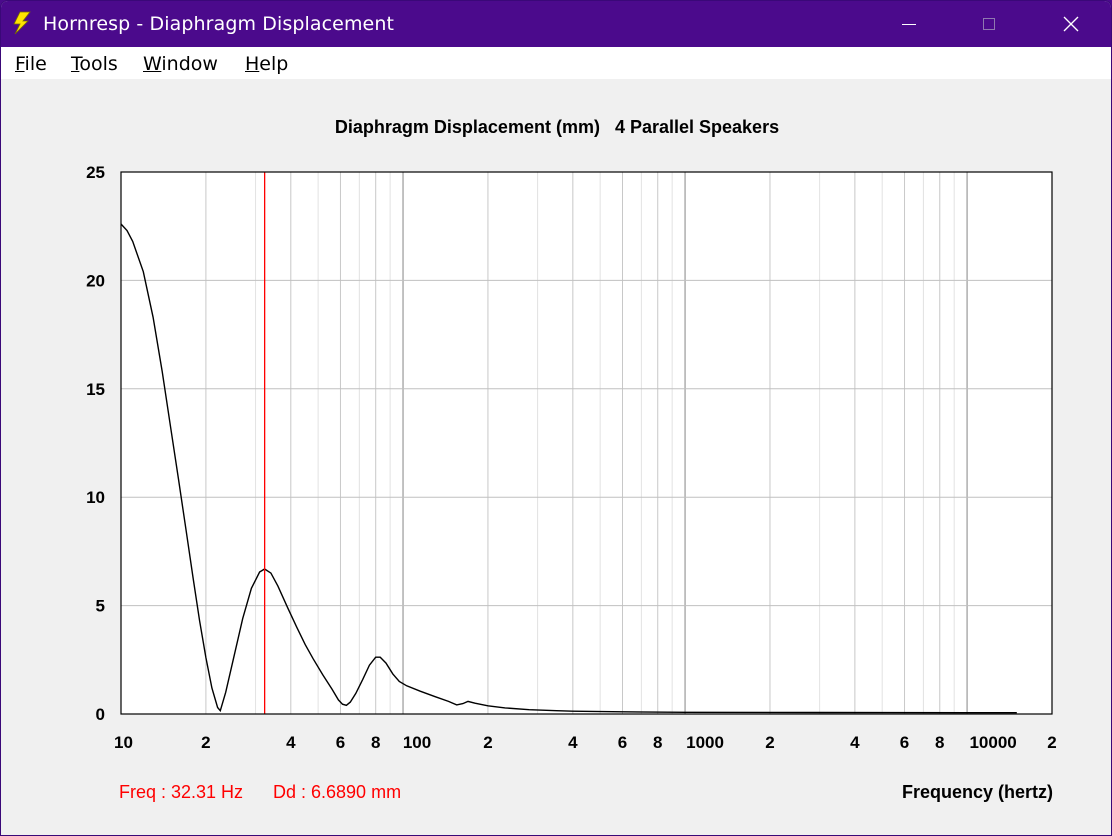 The height and width of the screenshot is (836, 1112). I want to click on y-tick-label: 5, so click(100, 606).